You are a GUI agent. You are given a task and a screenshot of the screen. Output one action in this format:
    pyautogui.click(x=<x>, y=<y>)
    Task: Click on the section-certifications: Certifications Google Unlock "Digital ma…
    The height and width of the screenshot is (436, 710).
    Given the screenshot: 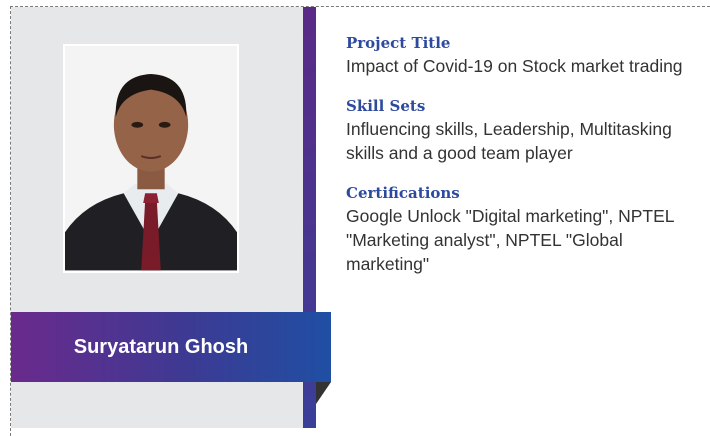 What is the action you would take?
    pyautogui.click(x=521, y=229)
    